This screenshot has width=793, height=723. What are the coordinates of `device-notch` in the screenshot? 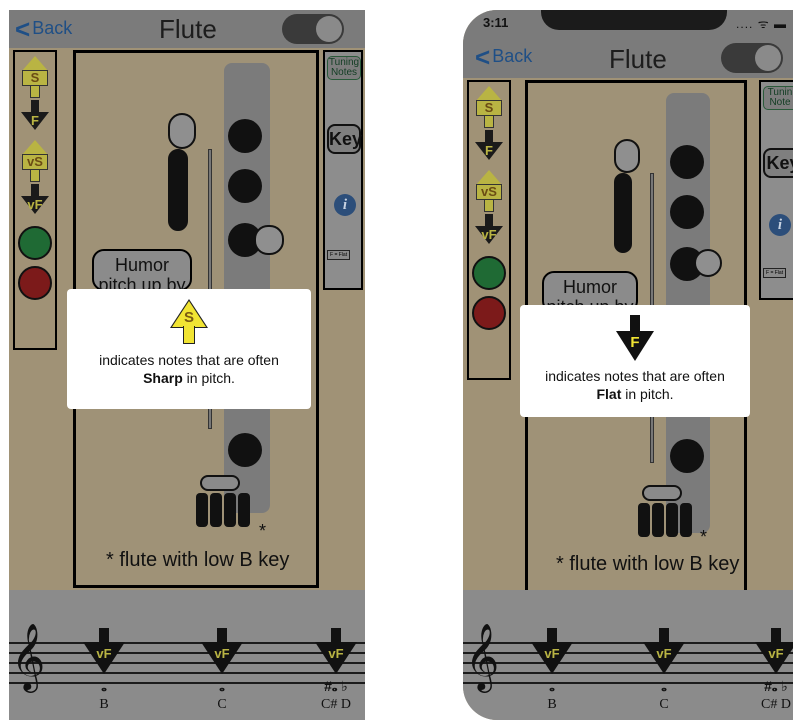 It's located at (634, 20).